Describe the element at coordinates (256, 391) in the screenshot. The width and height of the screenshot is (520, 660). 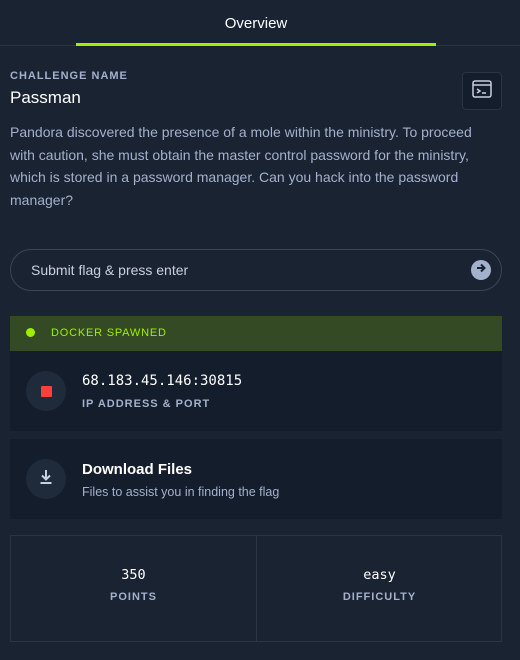
I see `docker-instance-card: 68.183.45.146:30815 IP ADDRESS & PORT` at that location.